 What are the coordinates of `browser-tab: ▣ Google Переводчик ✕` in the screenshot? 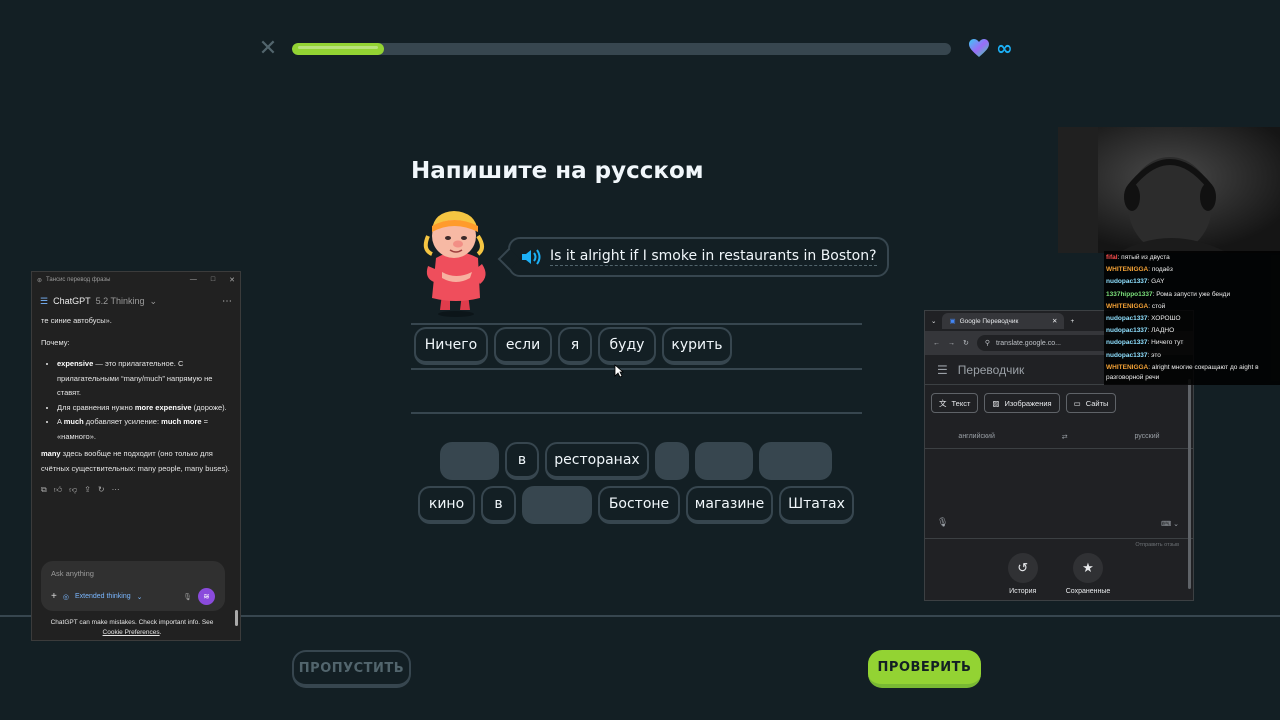 It's located at (1003, 321).